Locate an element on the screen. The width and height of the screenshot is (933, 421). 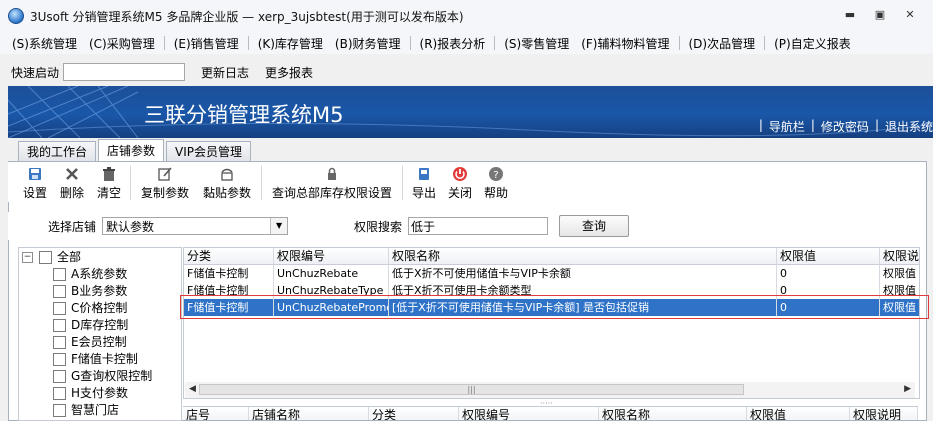
menu-sales: (E)销售管理 is located at coordinates (206, 43).